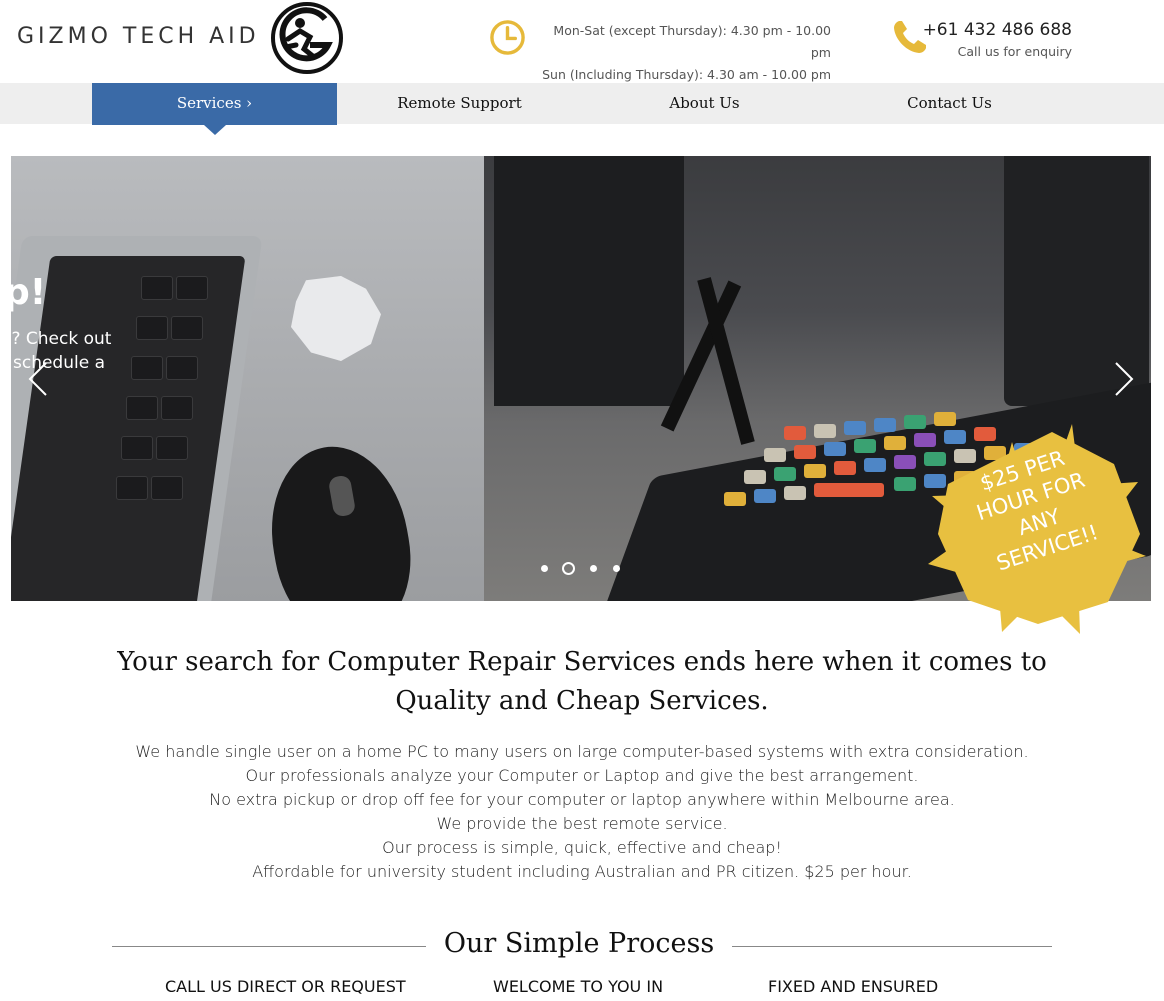  I want to click on process-step-1: CALL US DIRECT OR REQUEST, so click(285, 986).